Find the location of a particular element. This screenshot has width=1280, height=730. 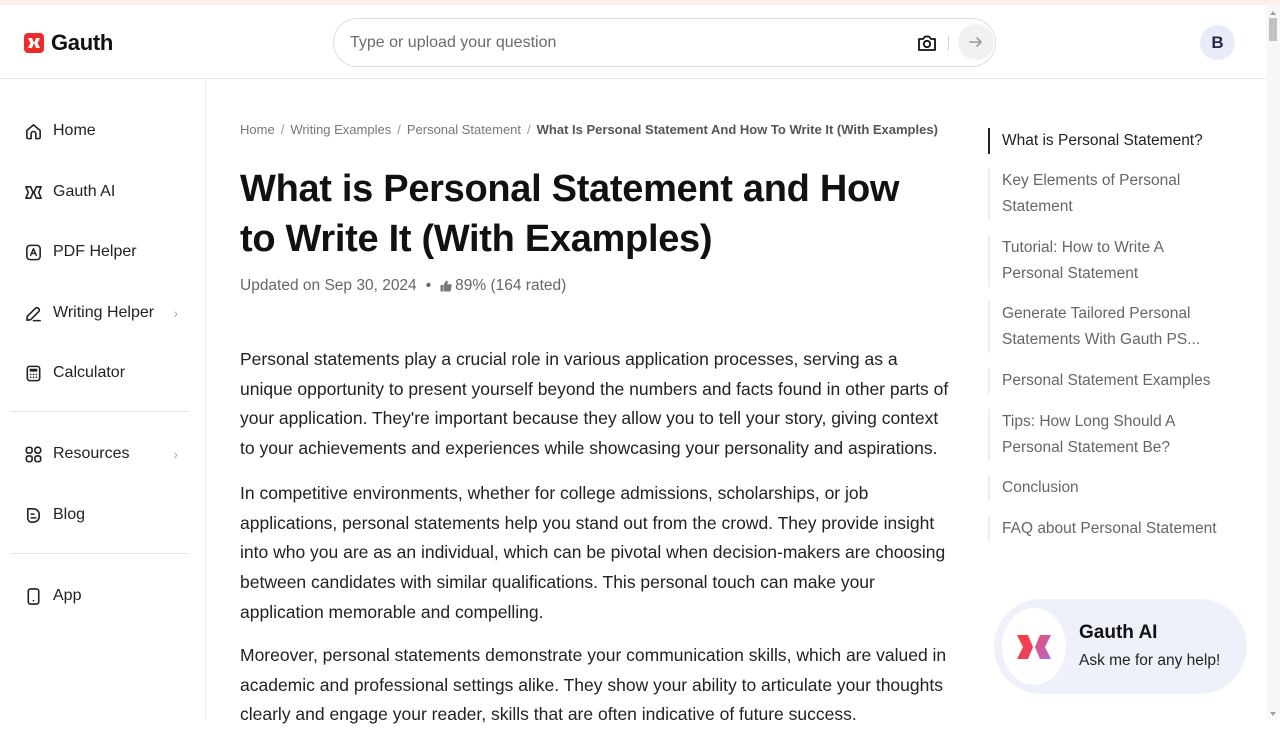

camera-icon is located at coordinates (927, 43).